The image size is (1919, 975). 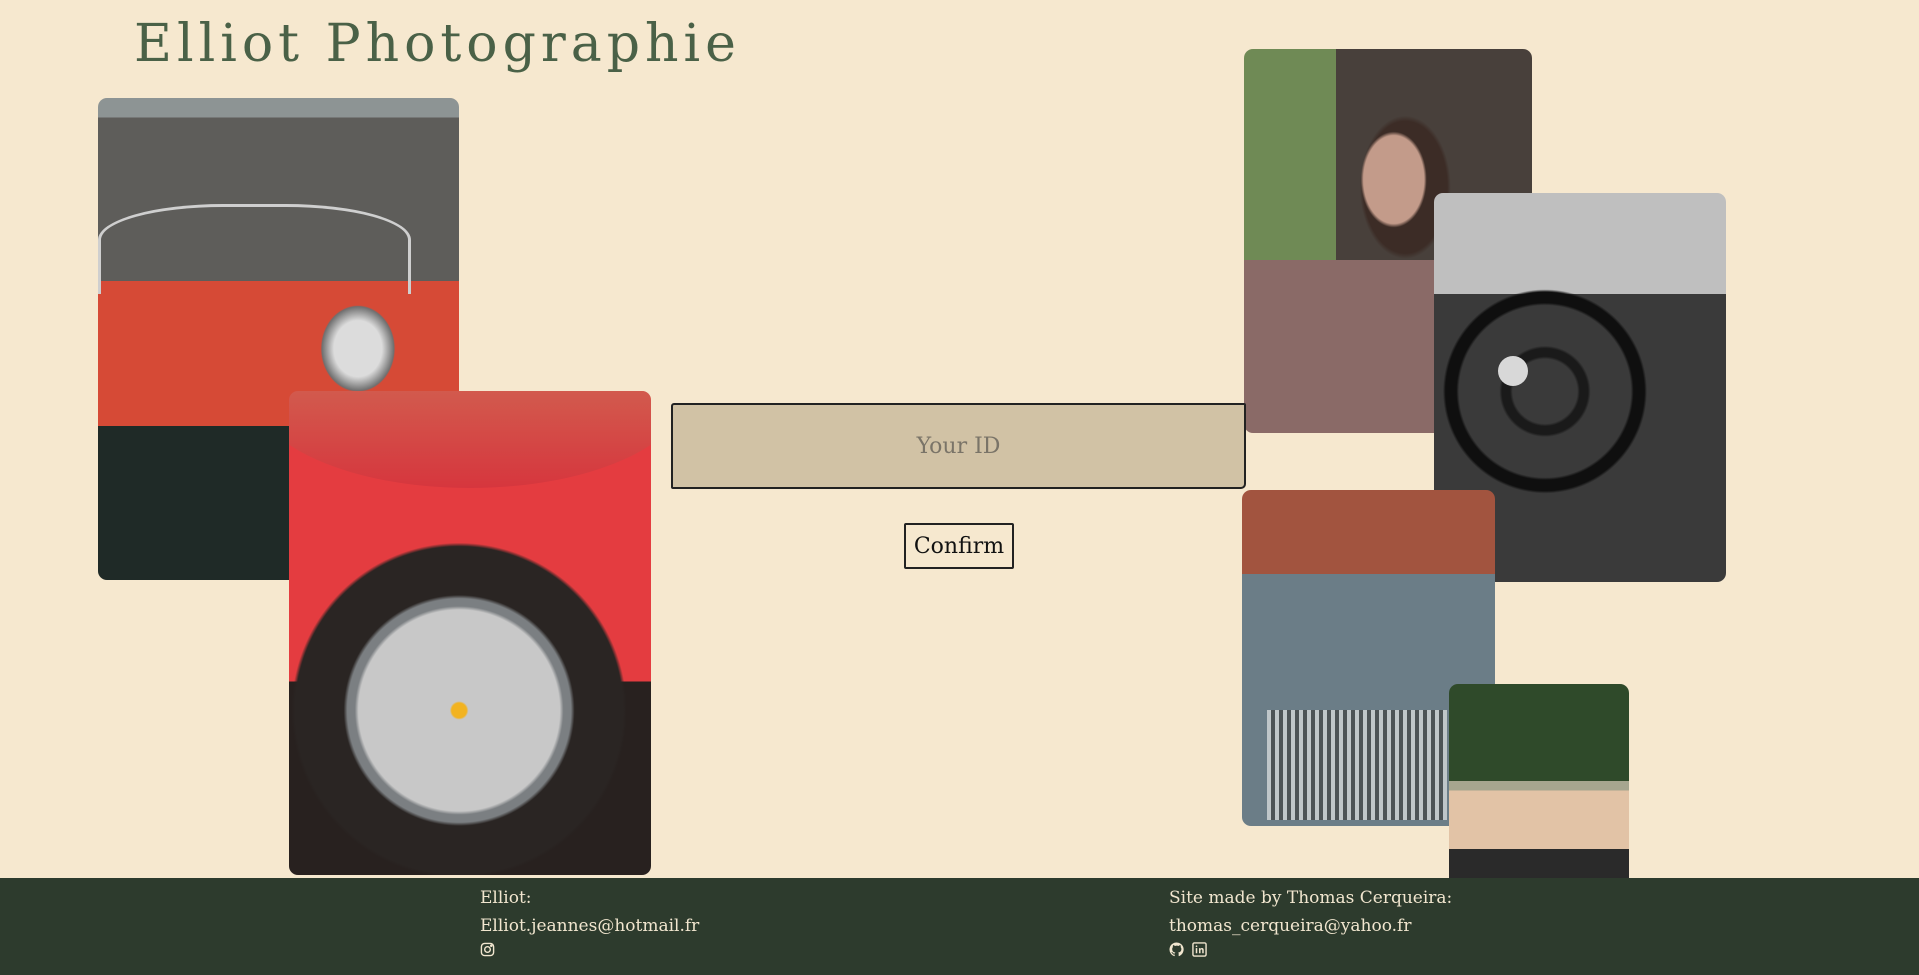 What do you see at coordinates (1199, 949) in the screenshot?
I see `linkedin-icon` at bounding box center [1199, 949].